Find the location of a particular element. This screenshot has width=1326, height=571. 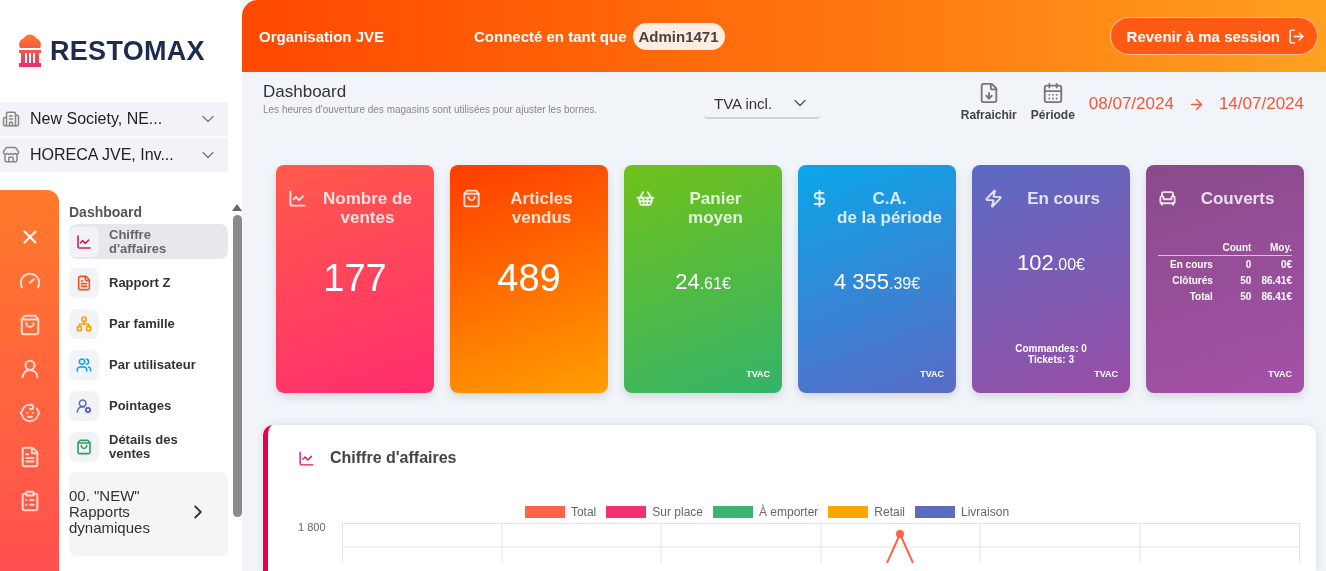

table-cell: En cours is located at coordinates (1185, 263).